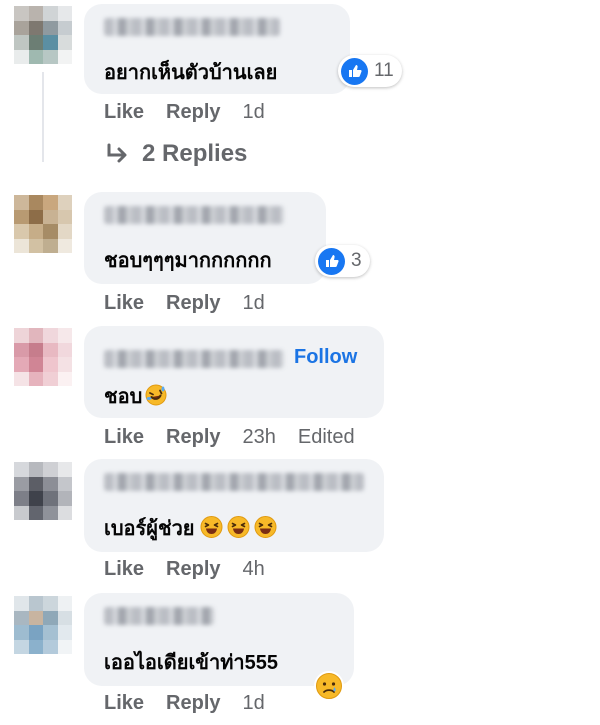 Image resolution: width=600 pixels, height=725 pixels. What do you see at coordinates (259, 437) in the screenshot?
I see `timestamp: 23h` at bounding box center [259, 437].